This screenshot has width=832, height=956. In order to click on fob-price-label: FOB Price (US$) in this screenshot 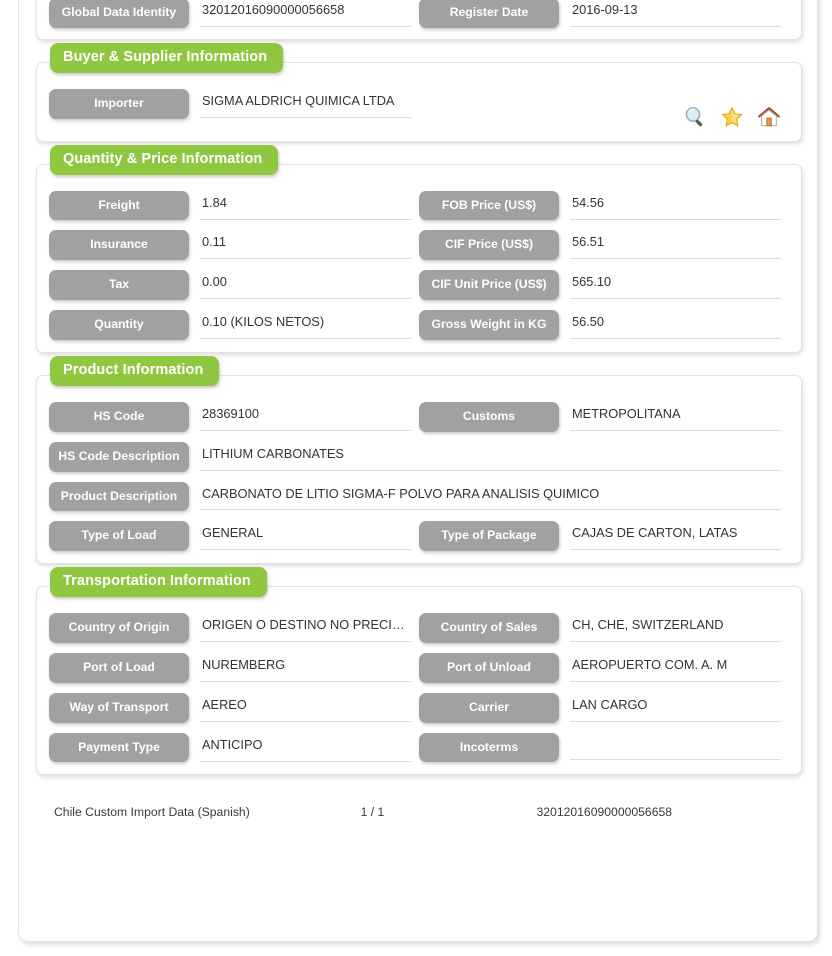, I will do `click(489, 205)`.